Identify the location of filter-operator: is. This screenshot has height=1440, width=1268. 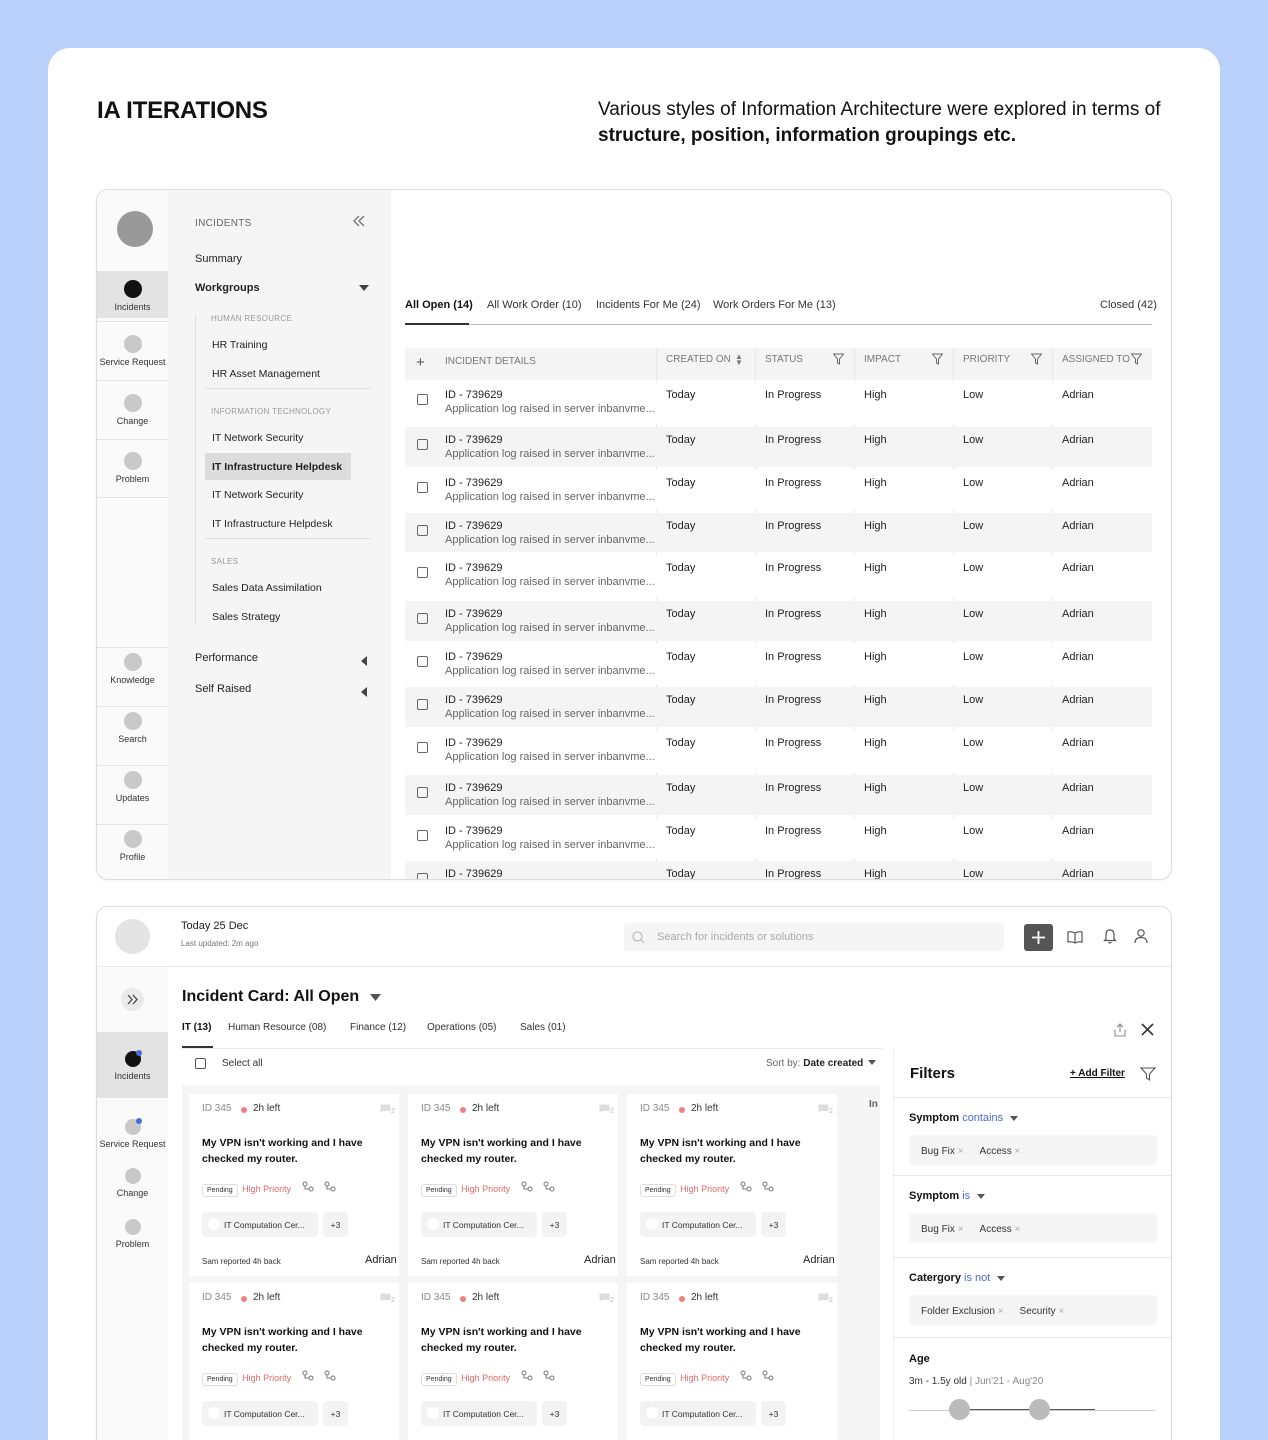
(966, 1196).